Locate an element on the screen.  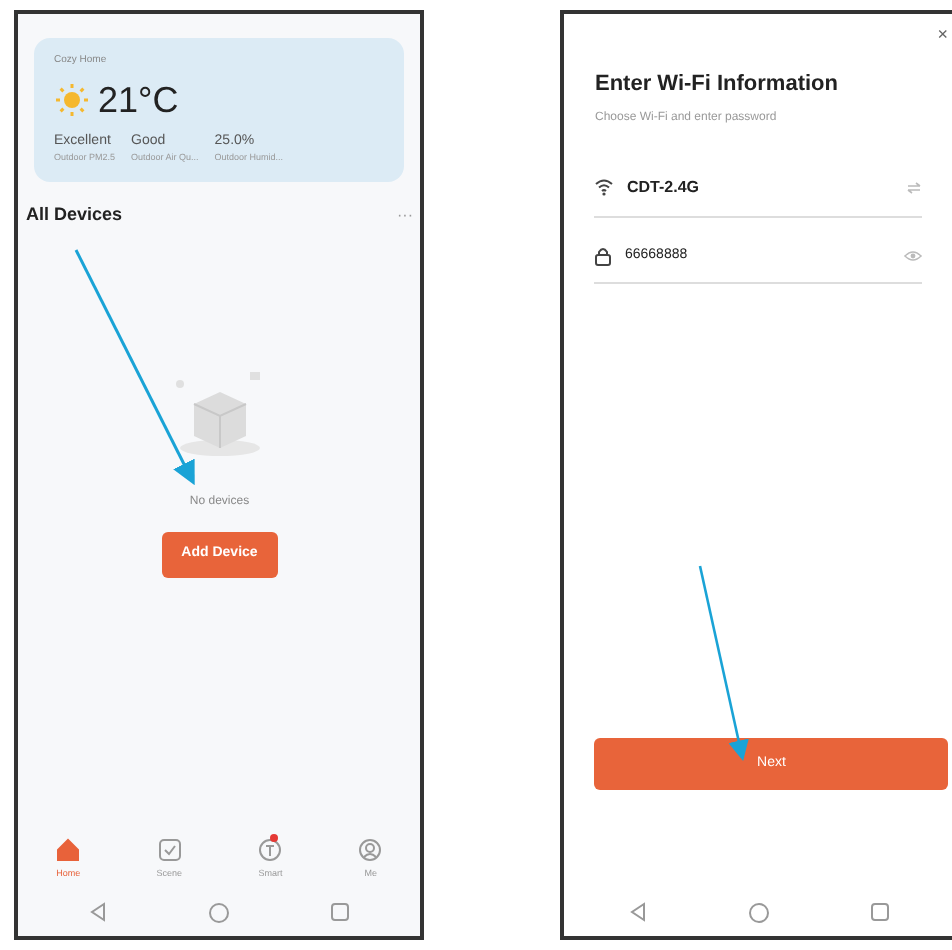
eye-icon is located at coordinates (913, 255).